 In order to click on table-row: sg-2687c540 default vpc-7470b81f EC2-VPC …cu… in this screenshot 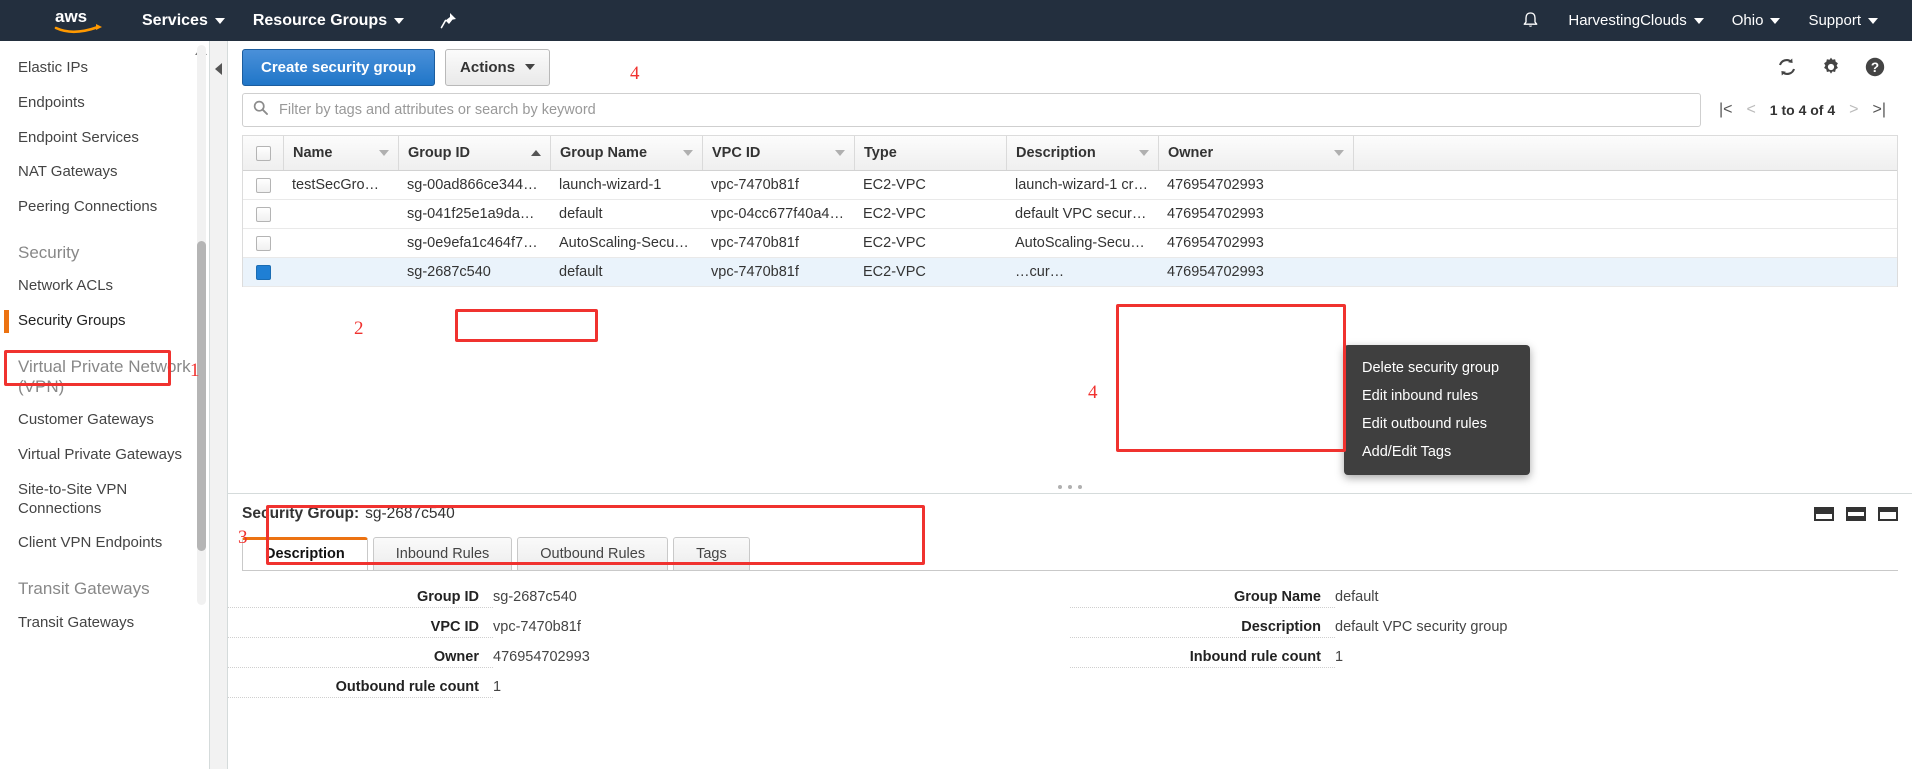, I will do `click(1070, 272)`.